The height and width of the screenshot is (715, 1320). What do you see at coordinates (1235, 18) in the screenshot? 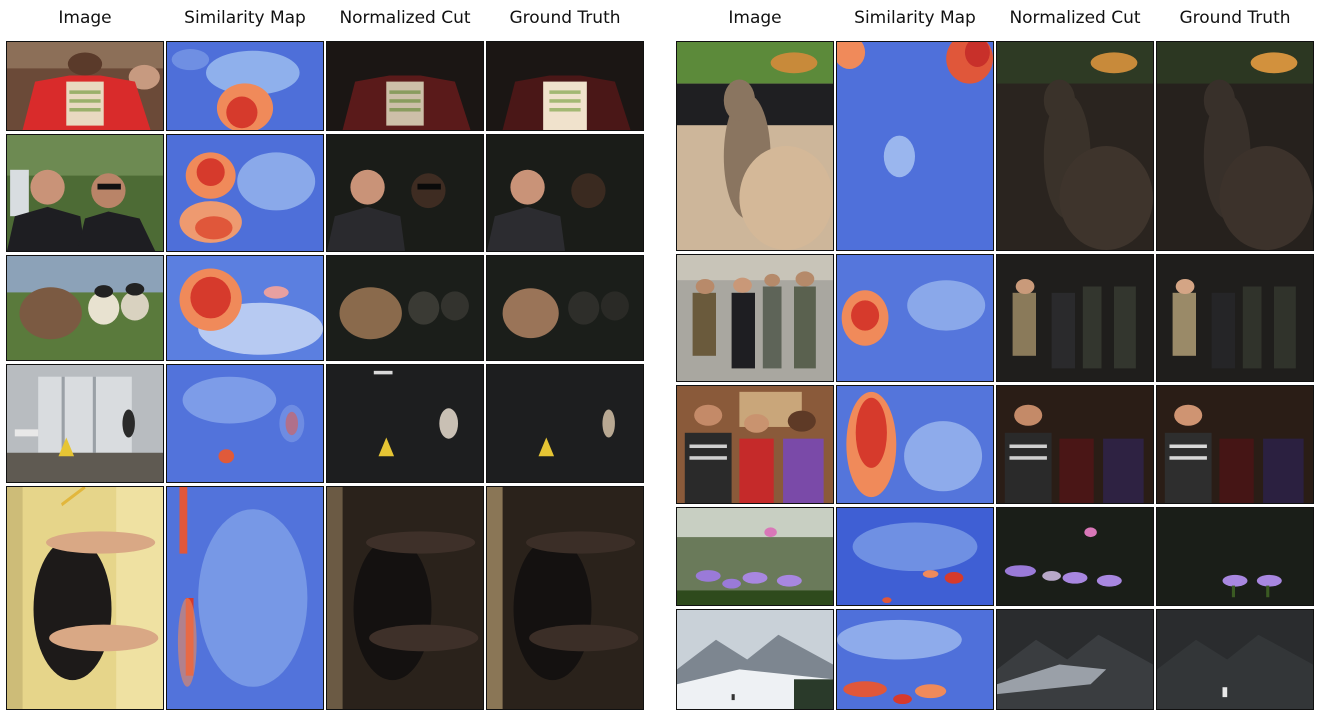
I see `right-header-ground-truth: Ground Truth` at bounding box center [1235, 18].